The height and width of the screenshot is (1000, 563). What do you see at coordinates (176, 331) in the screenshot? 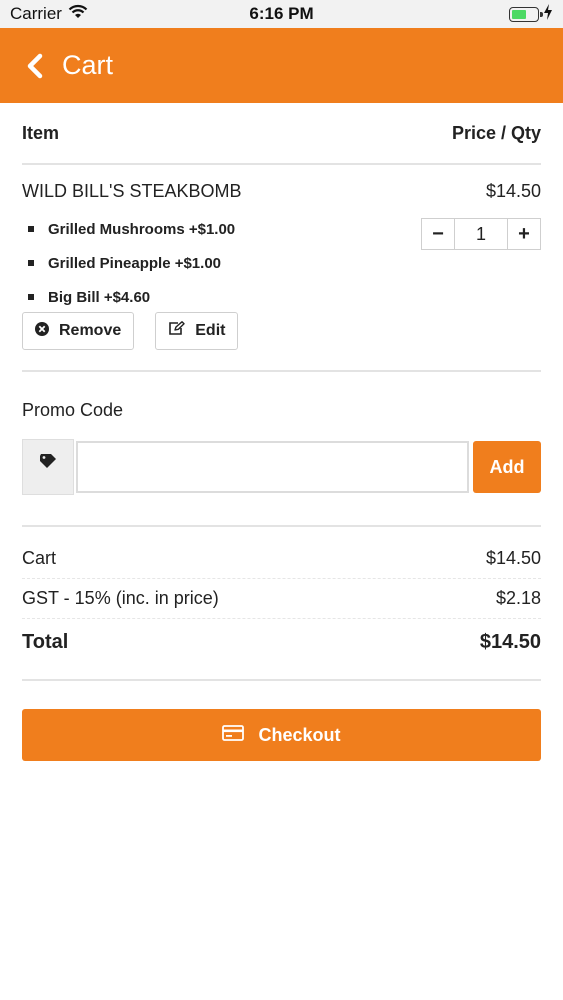
I see `edit-icon` at bounding box center [176, 331].